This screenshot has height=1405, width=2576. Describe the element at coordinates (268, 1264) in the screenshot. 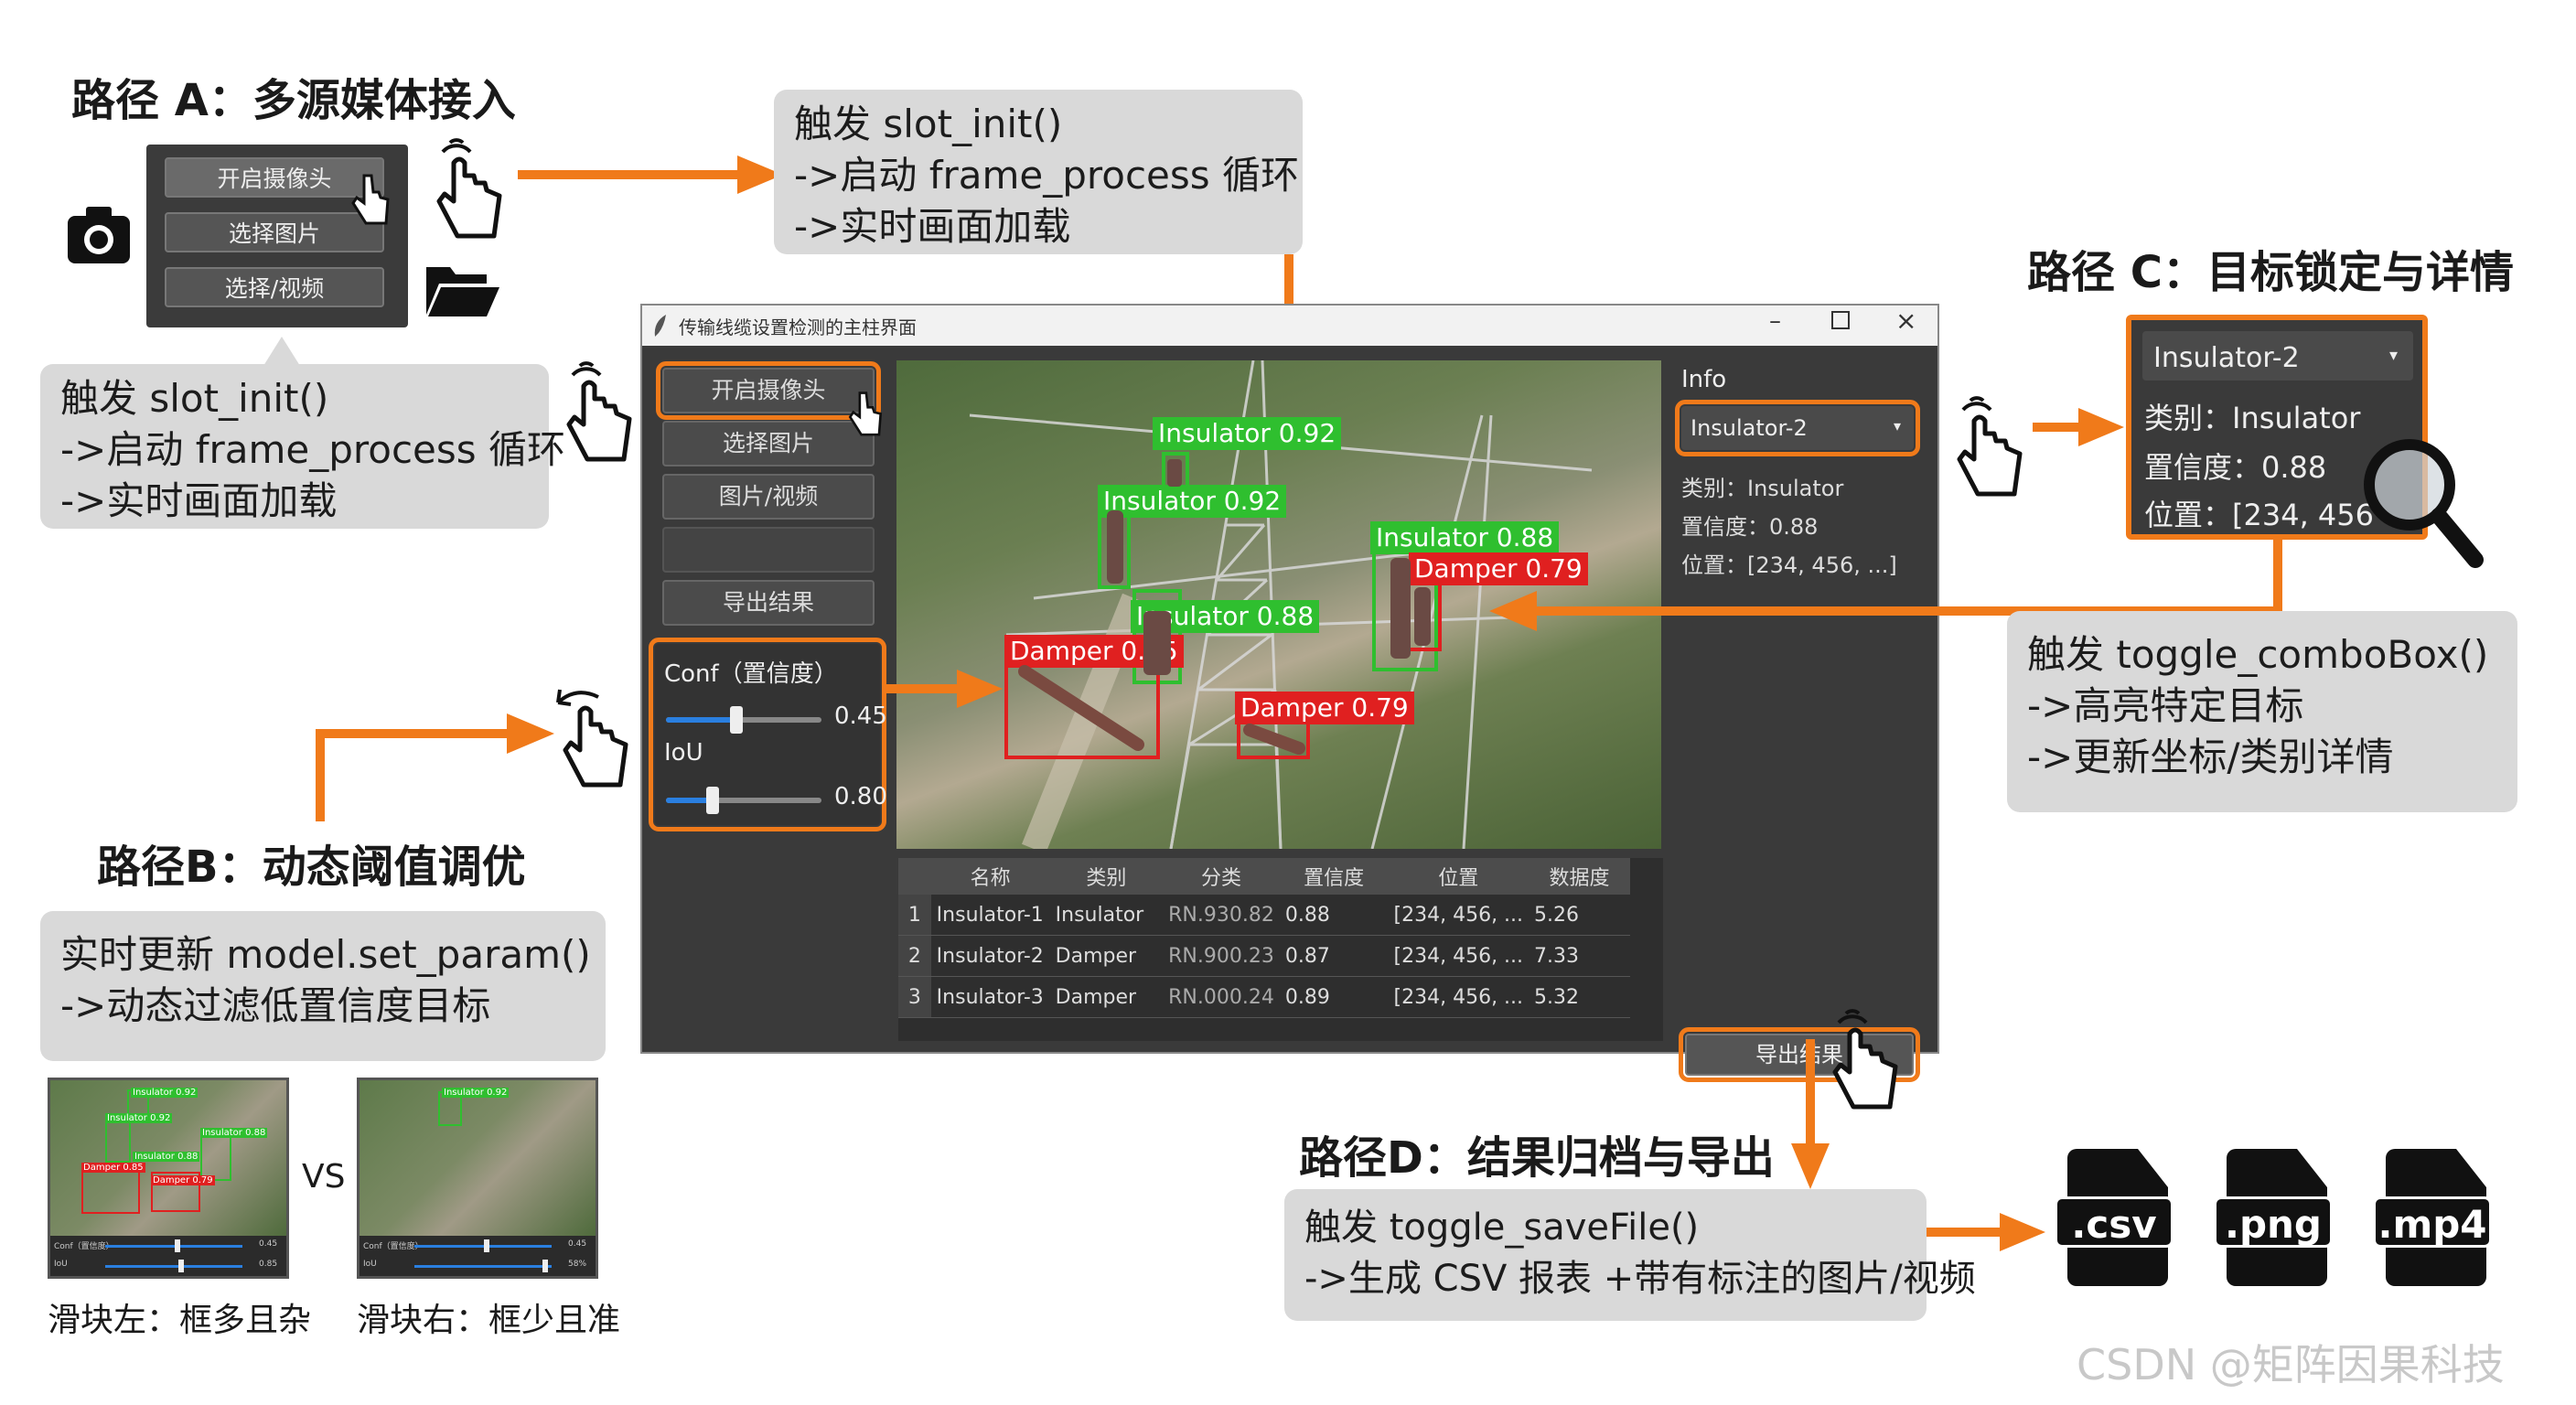

I see `thumbnail-iou-value: 0.85` at that location.